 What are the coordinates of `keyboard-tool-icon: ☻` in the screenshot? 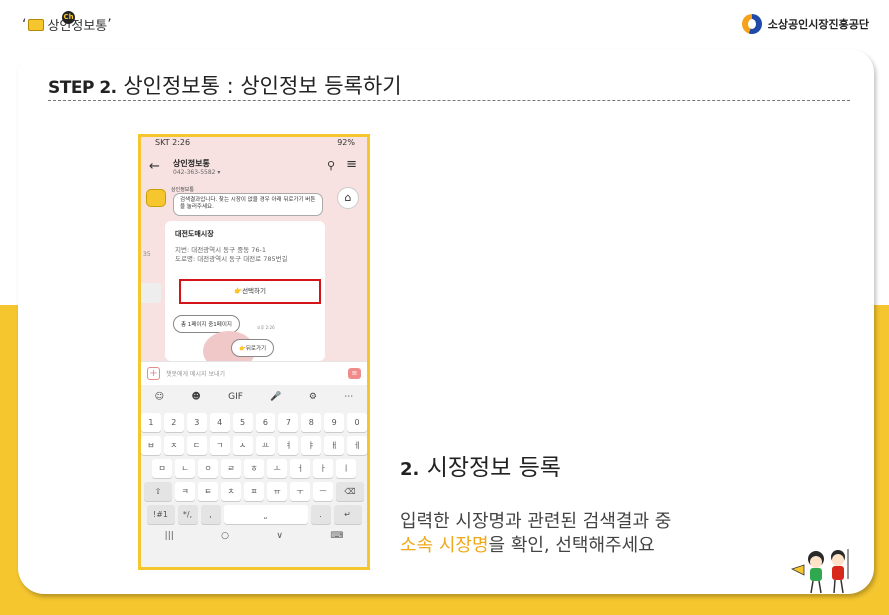 It's located at (195, 397).